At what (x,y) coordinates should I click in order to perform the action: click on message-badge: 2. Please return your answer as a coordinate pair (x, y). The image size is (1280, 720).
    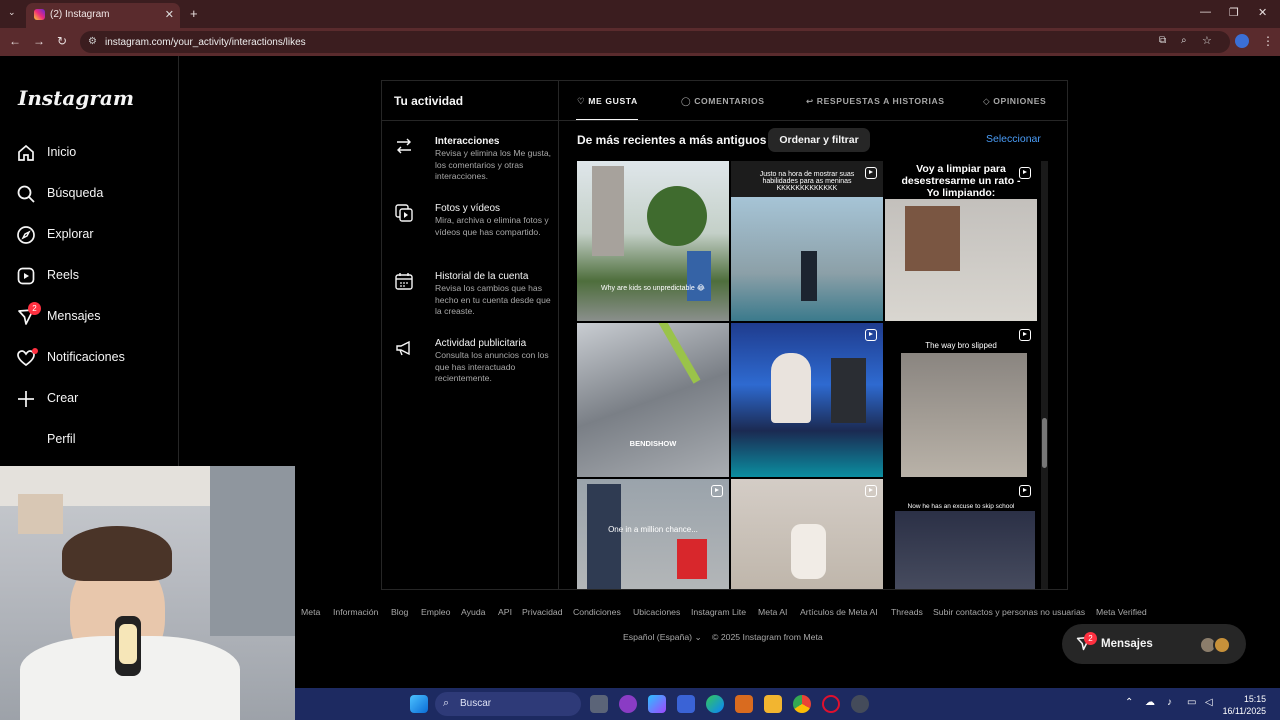
    Looking at the image, I should click on (34, 308).